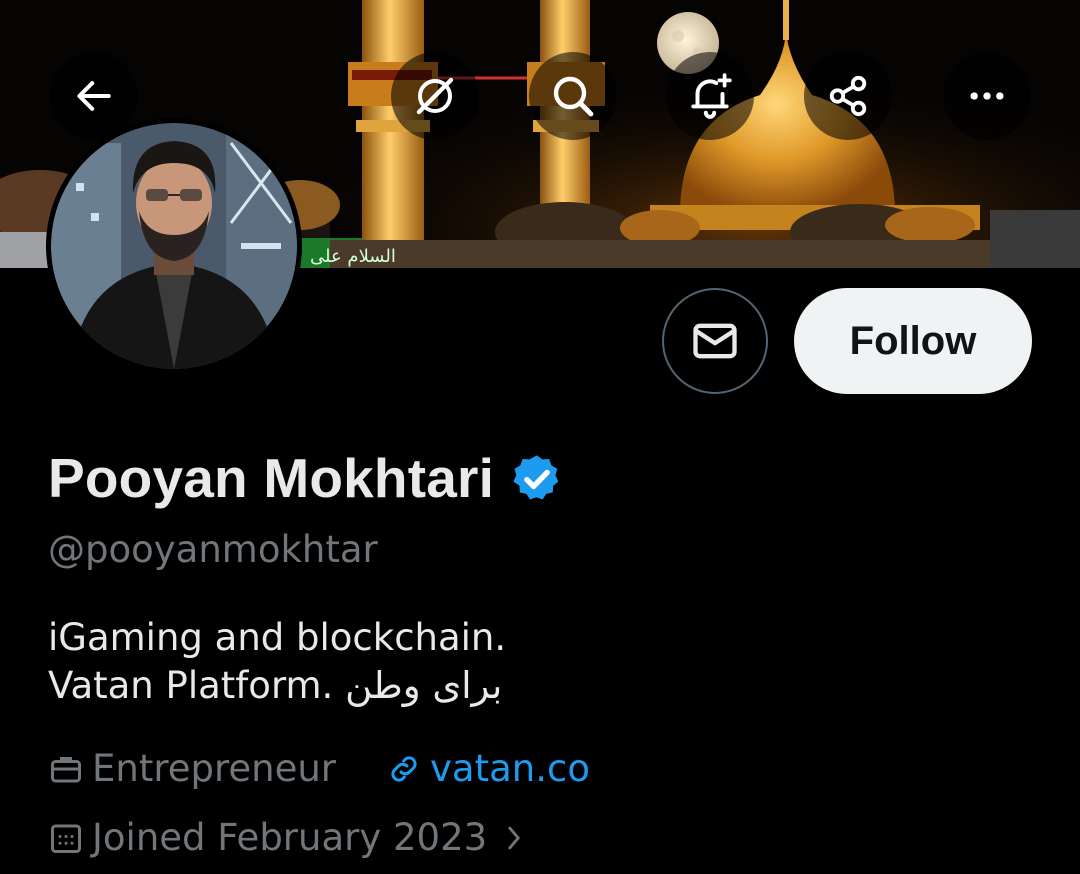 The image size is (1080, 874). I want to click on back-arrow-icon, so click(94, 96).